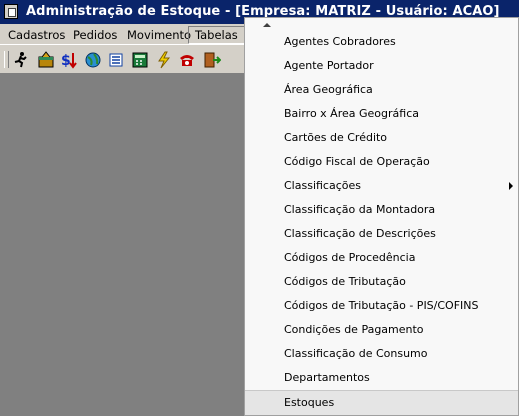 The width and height of the screenshot is (519, 416). What do you see at coordinates (354, 329) in the screenshot?
I see `menu-item-label: Condições de Pagamento` at bounding box center [354, 329].